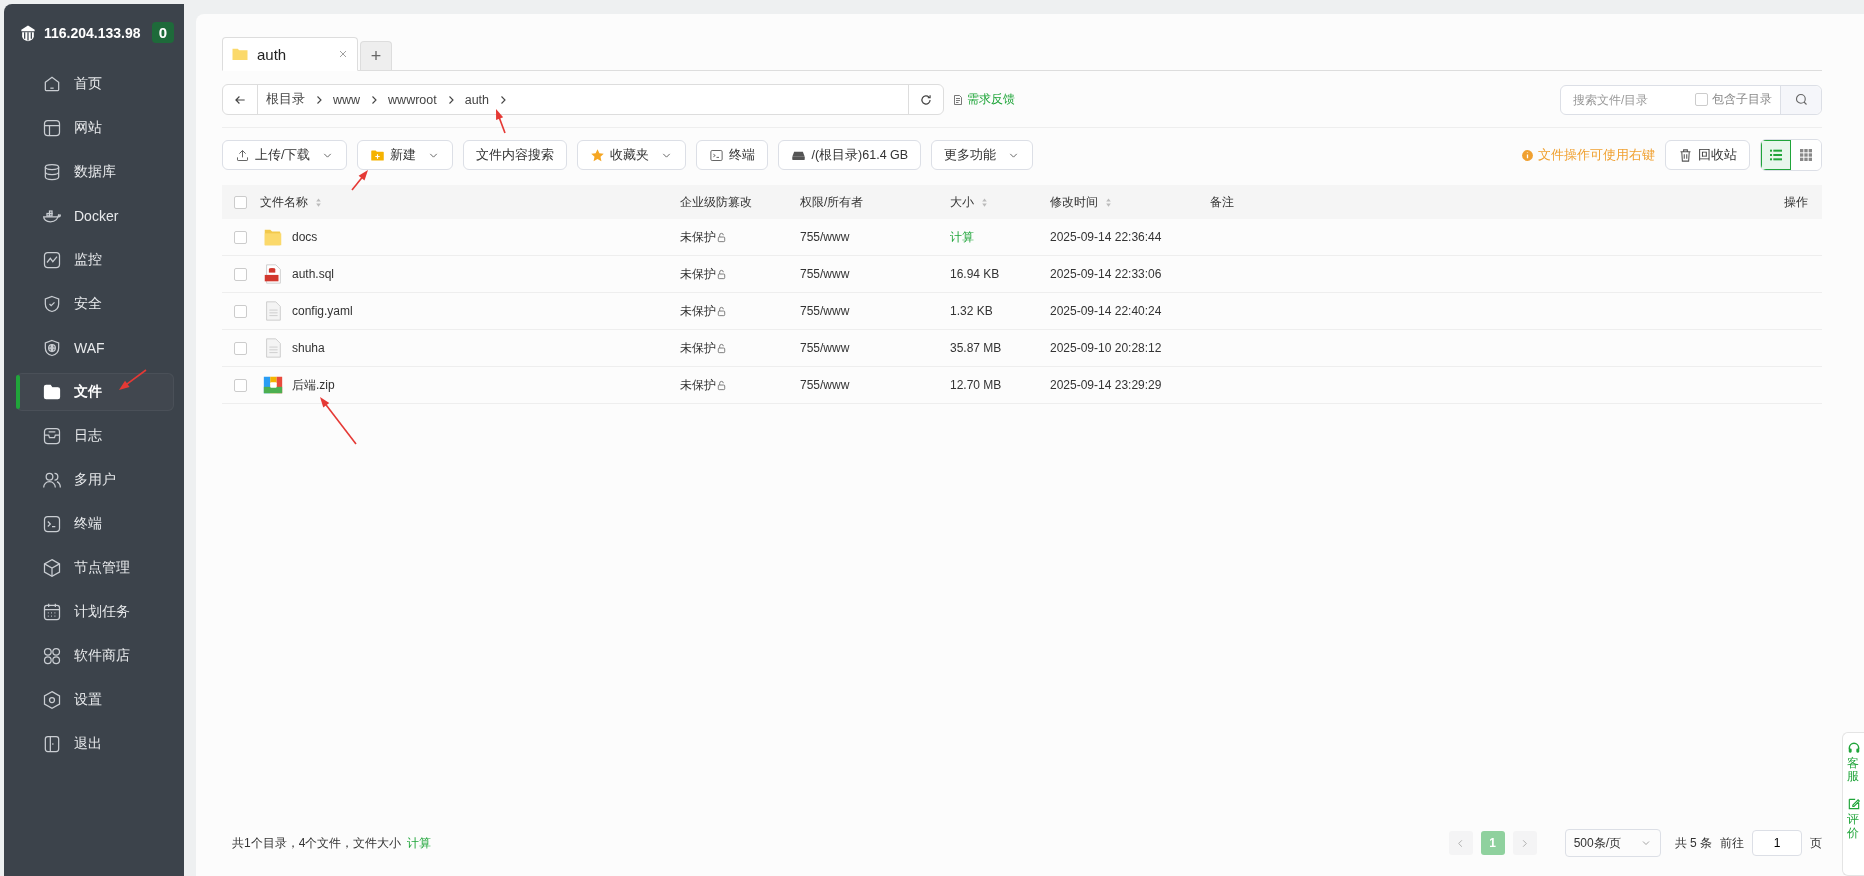  Describe the element at coordinates (1691, 99) in the screenshot. I see `search-field: 搜索文件/目录 包含子目录` at that location.